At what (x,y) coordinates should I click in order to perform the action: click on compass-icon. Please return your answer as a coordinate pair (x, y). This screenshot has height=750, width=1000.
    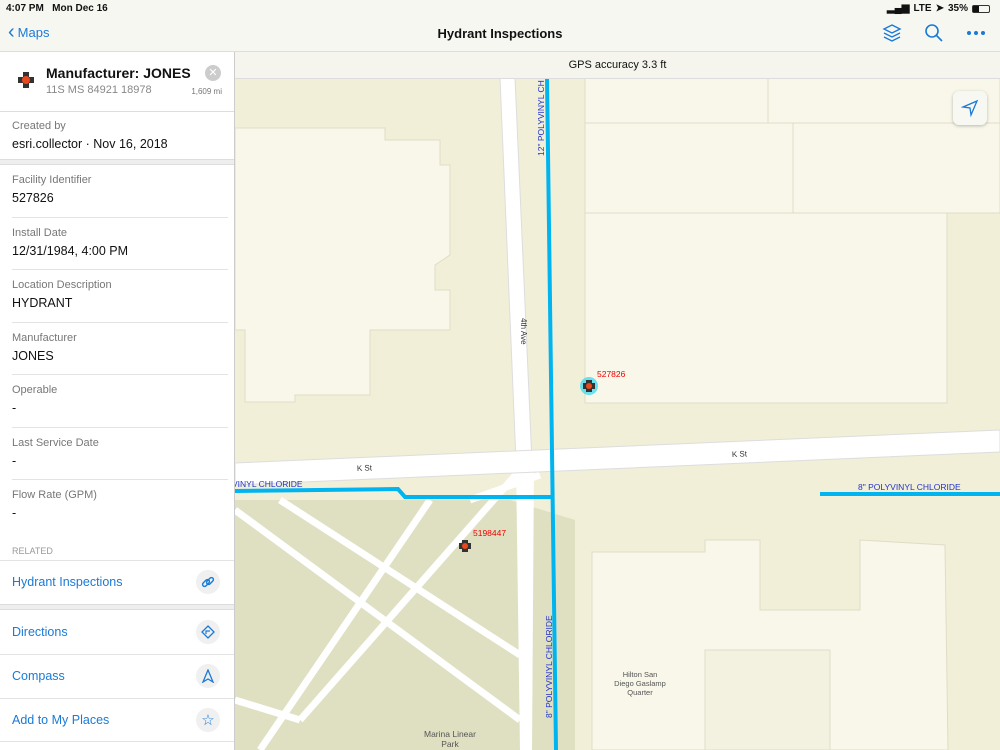
    Looking at the image, I should click on (208, 676).